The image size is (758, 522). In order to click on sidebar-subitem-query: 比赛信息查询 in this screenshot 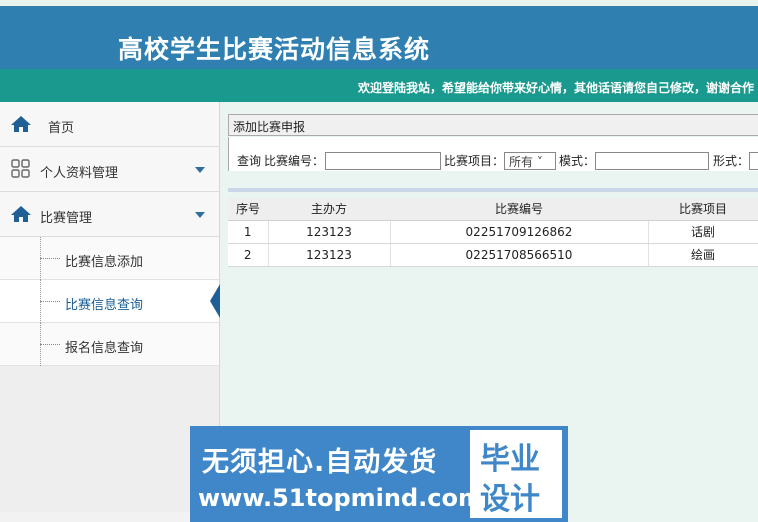, I will do `click(110, 301)`.